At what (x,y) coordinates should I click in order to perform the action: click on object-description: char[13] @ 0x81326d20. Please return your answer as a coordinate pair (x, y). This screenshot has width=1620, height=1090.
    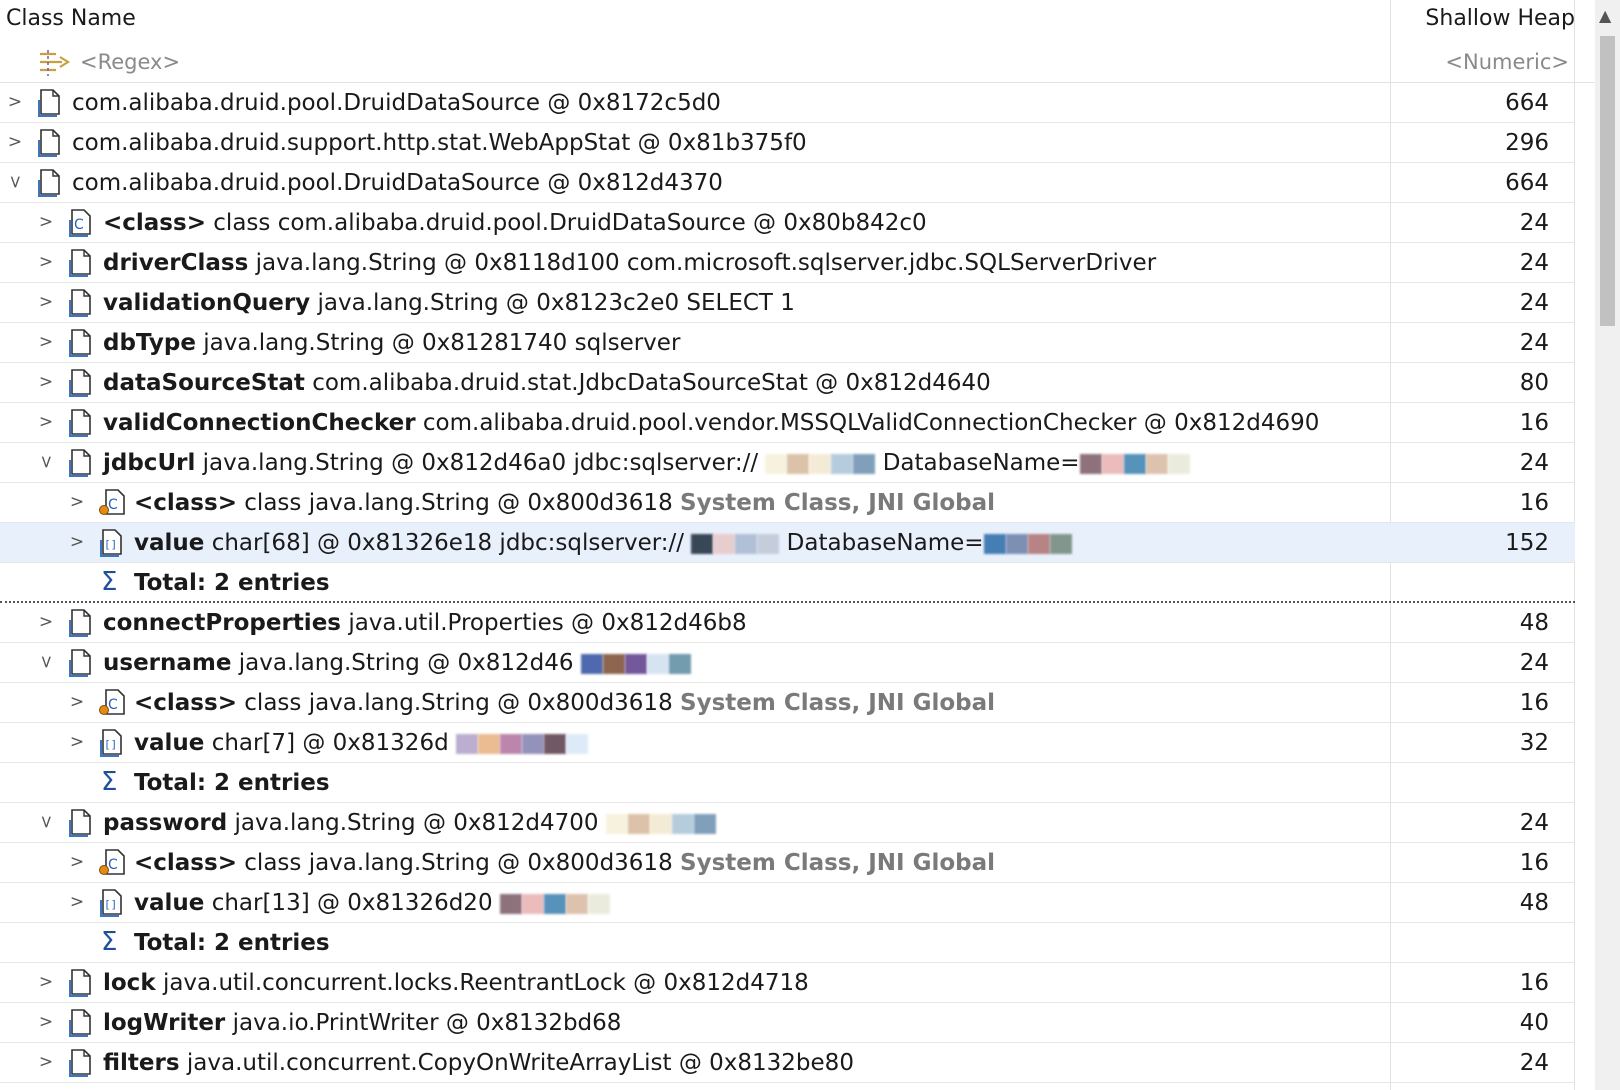
    Looking at the image, I should click on (352, 903).